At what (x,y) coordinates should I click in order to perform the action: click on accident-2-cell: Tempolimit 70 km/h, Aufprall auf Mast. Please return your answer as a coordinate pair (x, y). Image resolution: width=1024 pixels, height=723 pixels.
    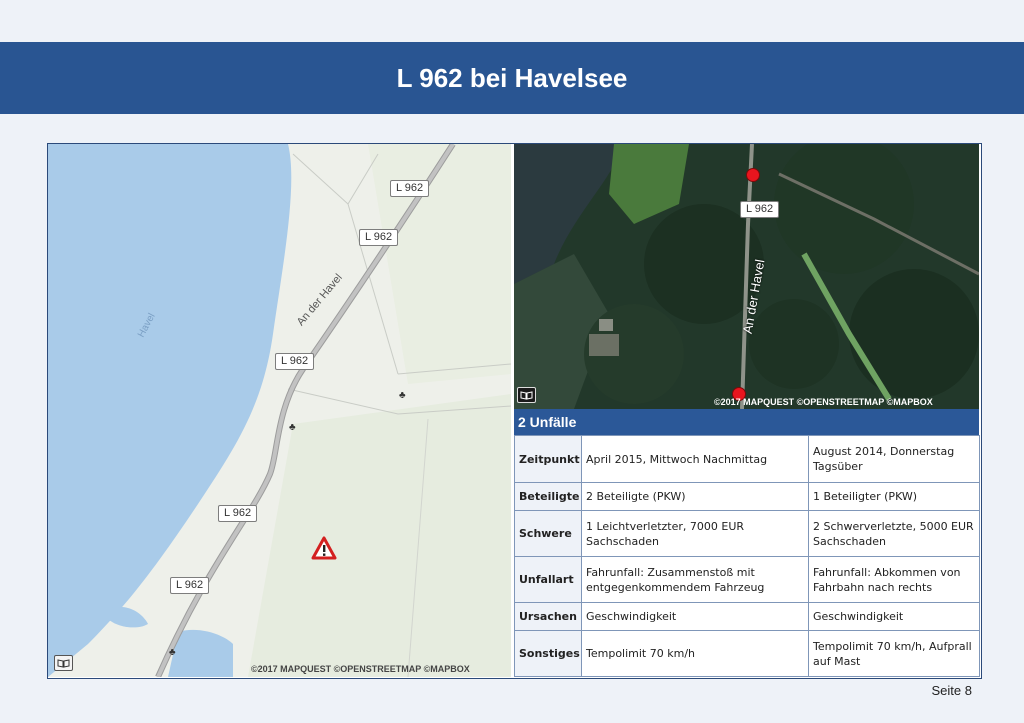
    Looking at the image, I should click on (894, 653).